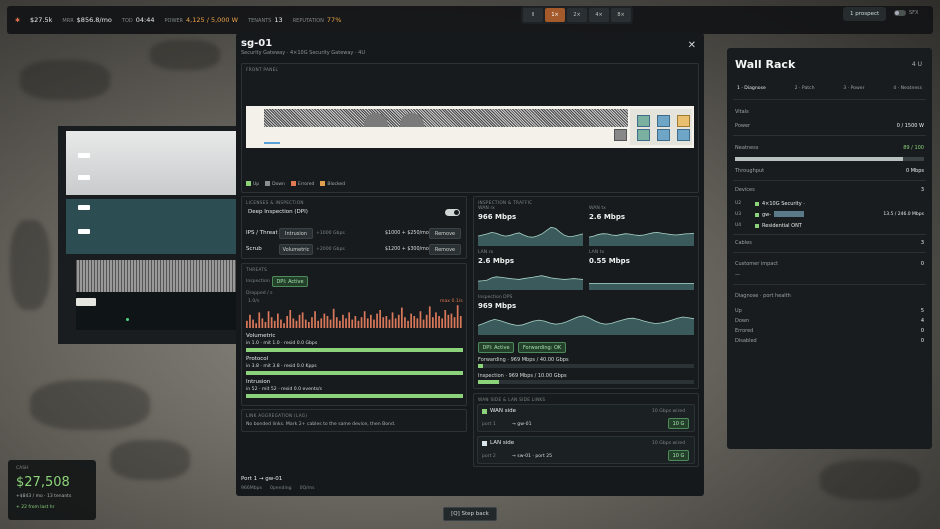 This screenshot has height=529, width=940. I want to click on rack-unit-ont-grill, so click(156, 276).